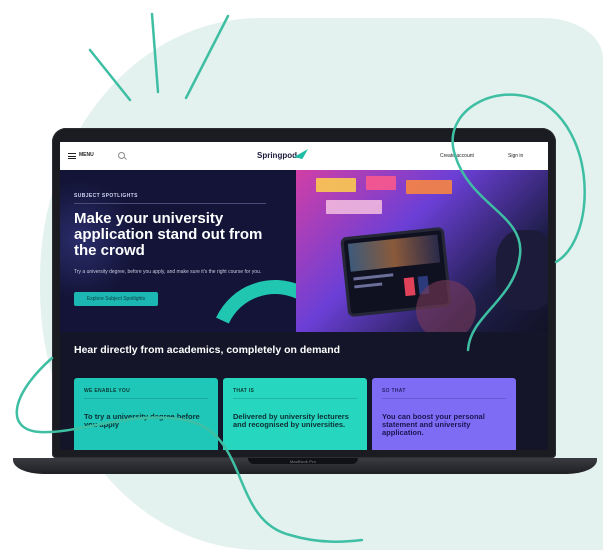  I want to click on eyebrow-divider, so click(170, 203).